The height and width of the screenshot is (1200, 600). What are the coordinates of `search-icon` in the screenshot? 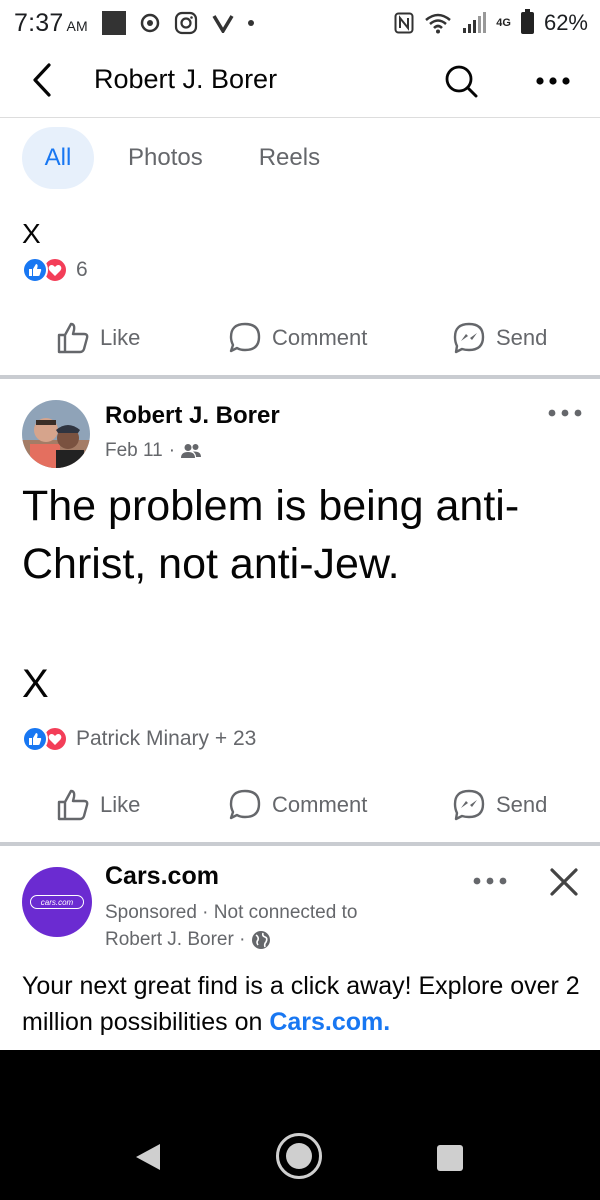 It's located at (461, 81).